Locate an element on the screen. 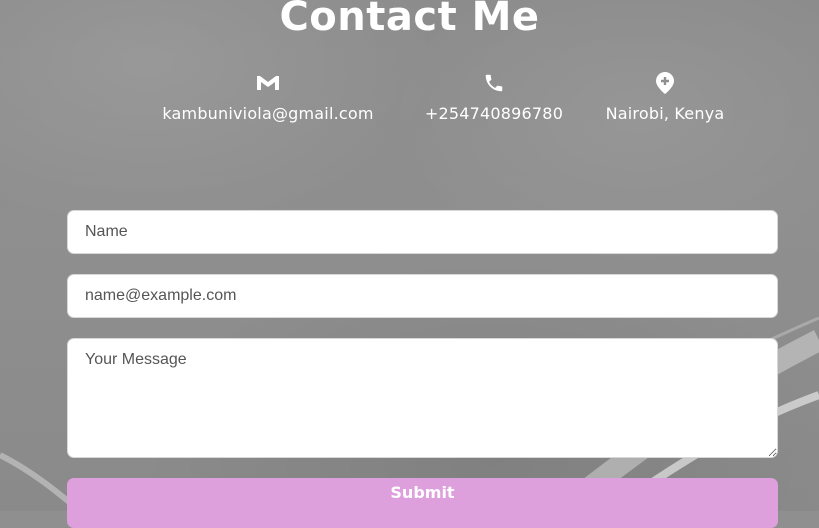 This screenshot has height=528, width=819. name-input is located at coordinates (422, 232).